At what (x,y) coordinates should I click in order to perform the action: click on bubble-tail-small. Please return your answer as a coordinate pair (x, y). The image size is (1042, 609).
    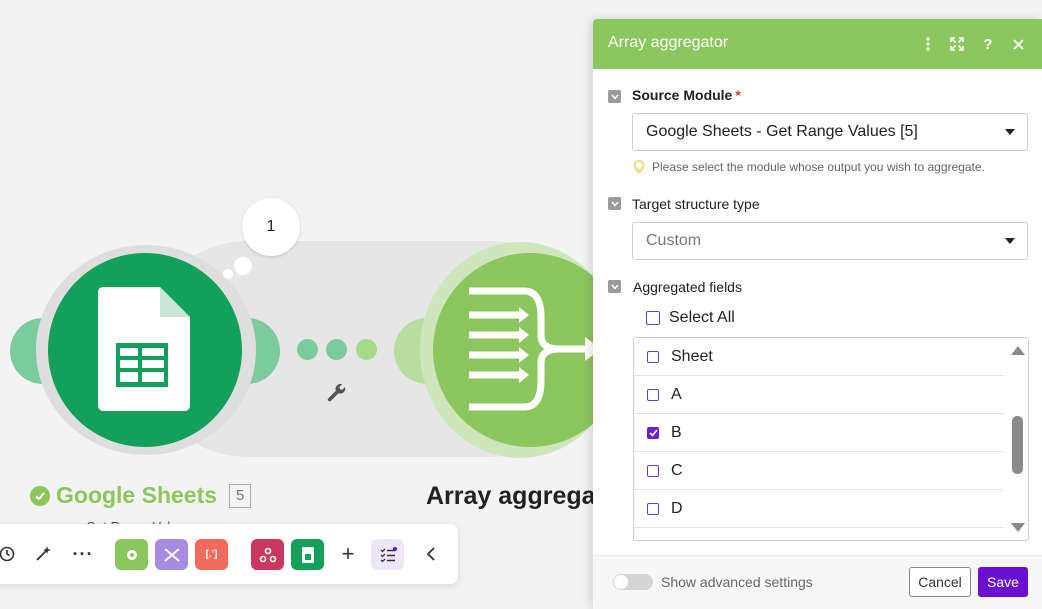
    Looking at the image, I should click on (228, 274).